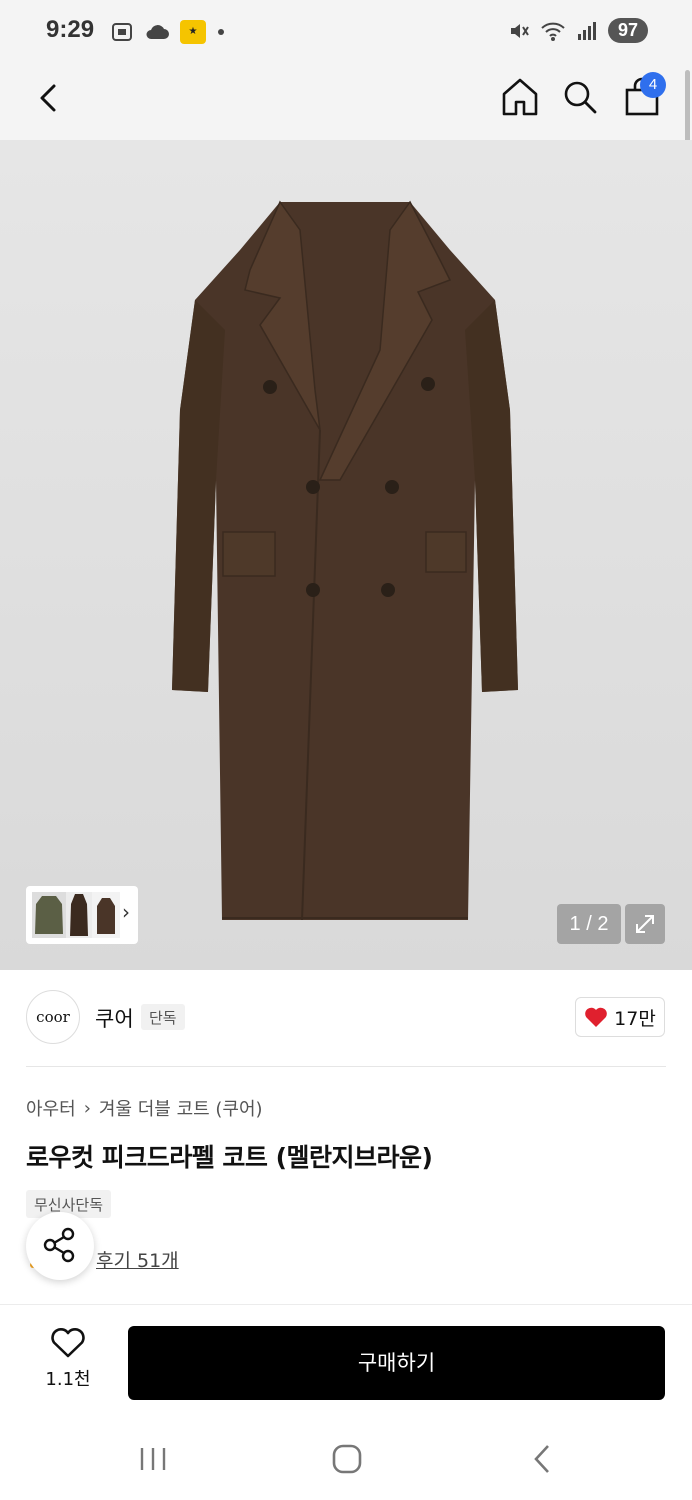  I want to click on purchase-bar: 1.1천 구매하기, so click(346, 1360).